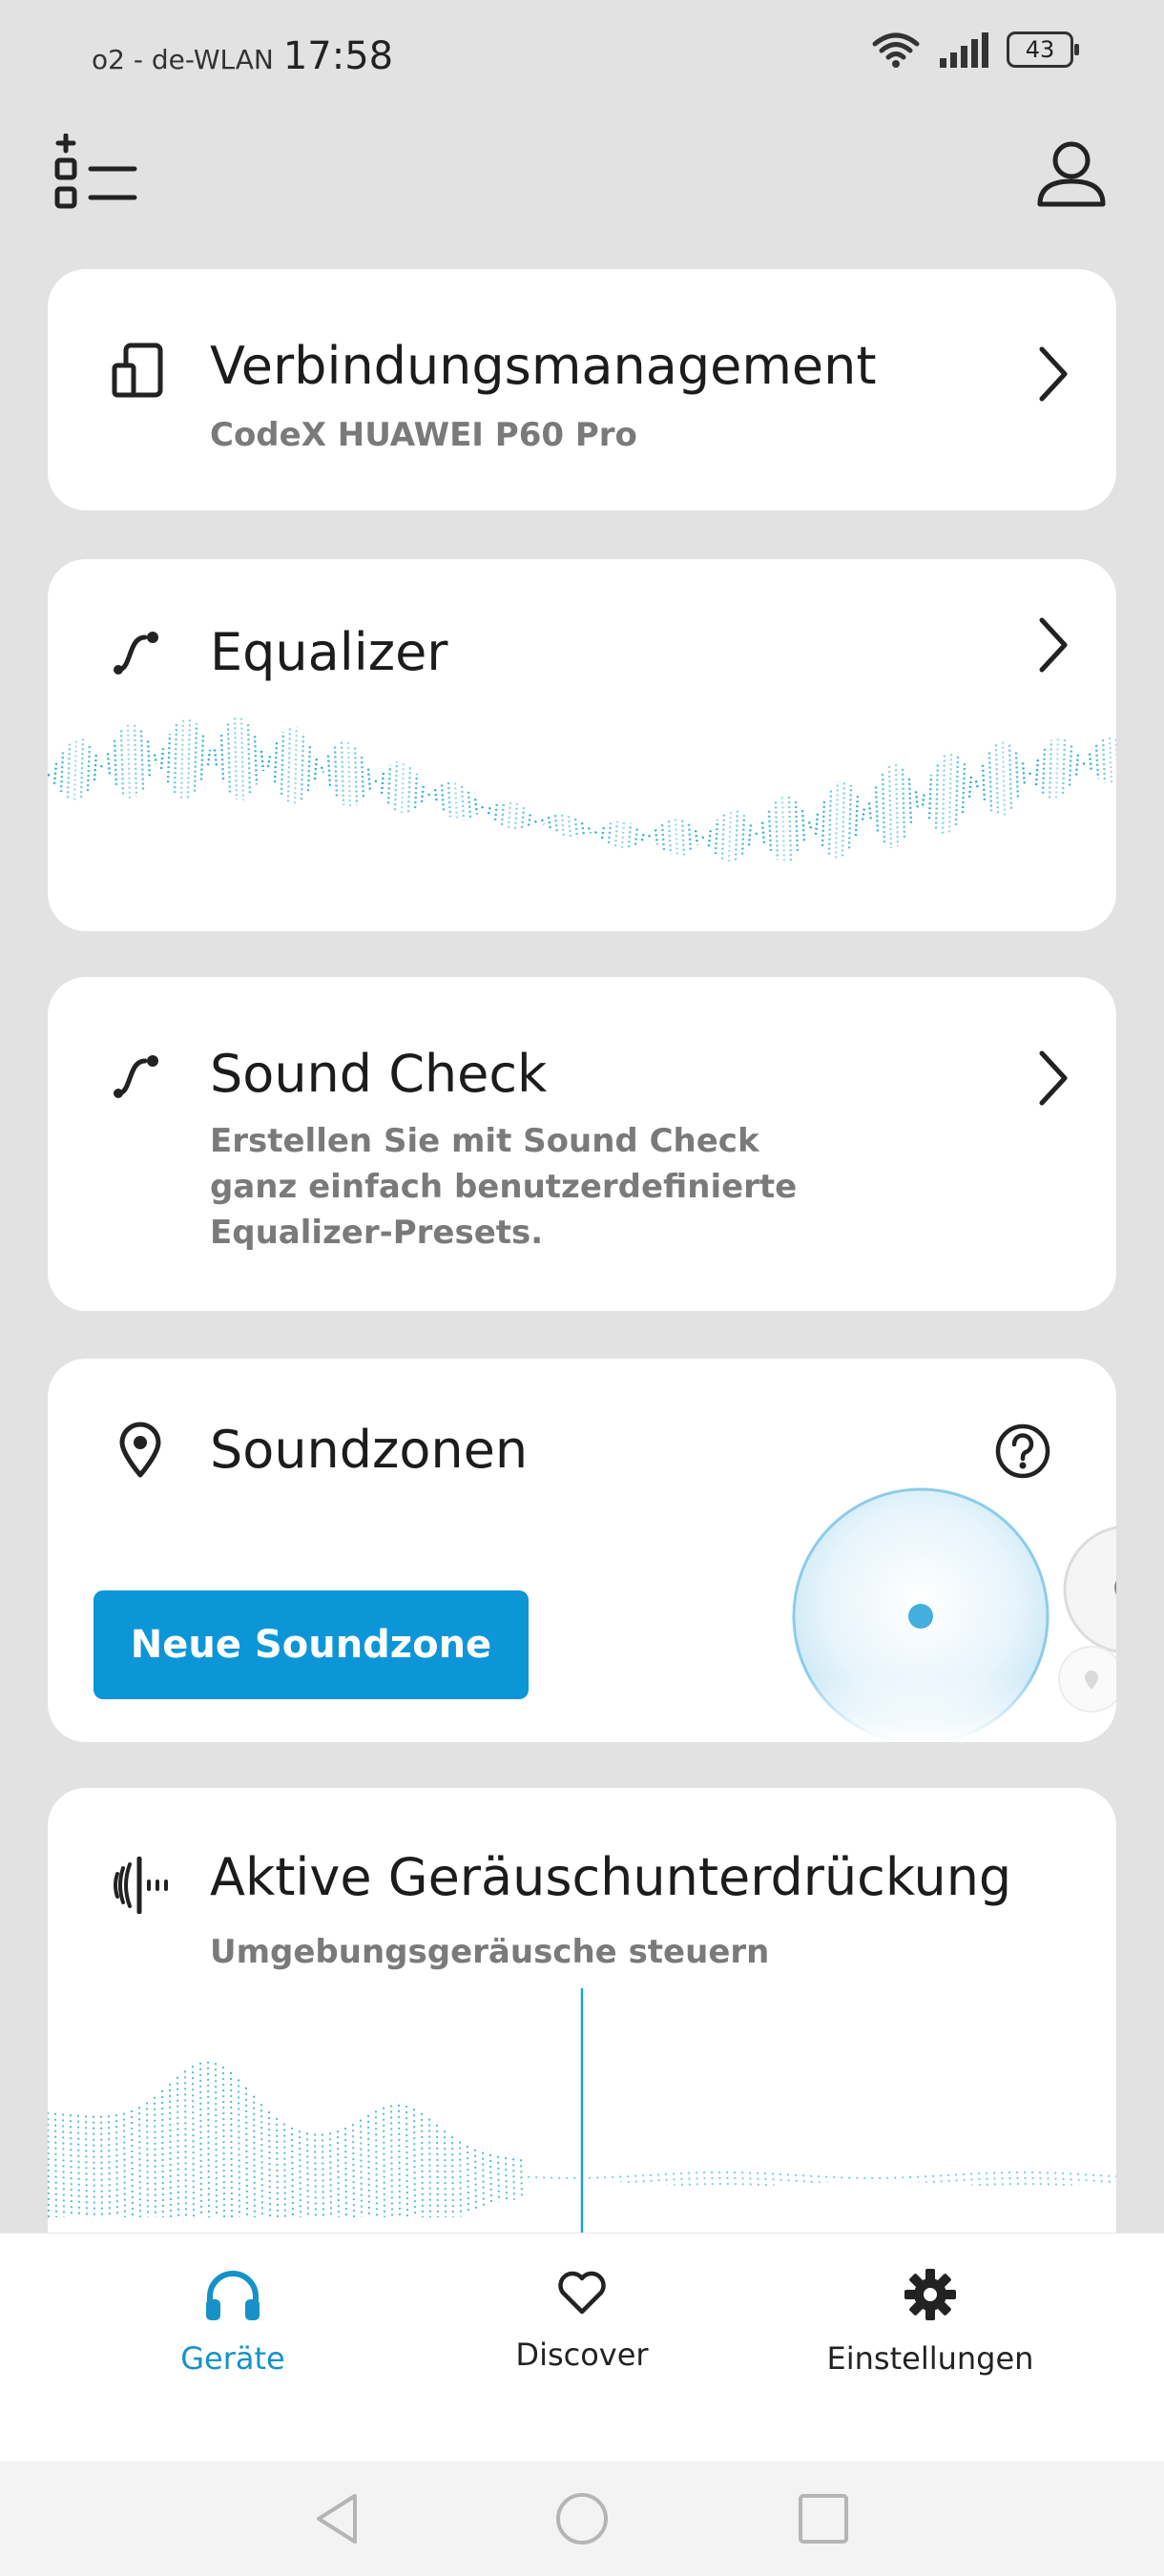 Image resolution: width=1164 pixels, height=2576 pixels. What do you see at coordinates (930, 2358) in the screenshot?
I see `nav-label: Einstellungen` at bounding box center [930, 2358].